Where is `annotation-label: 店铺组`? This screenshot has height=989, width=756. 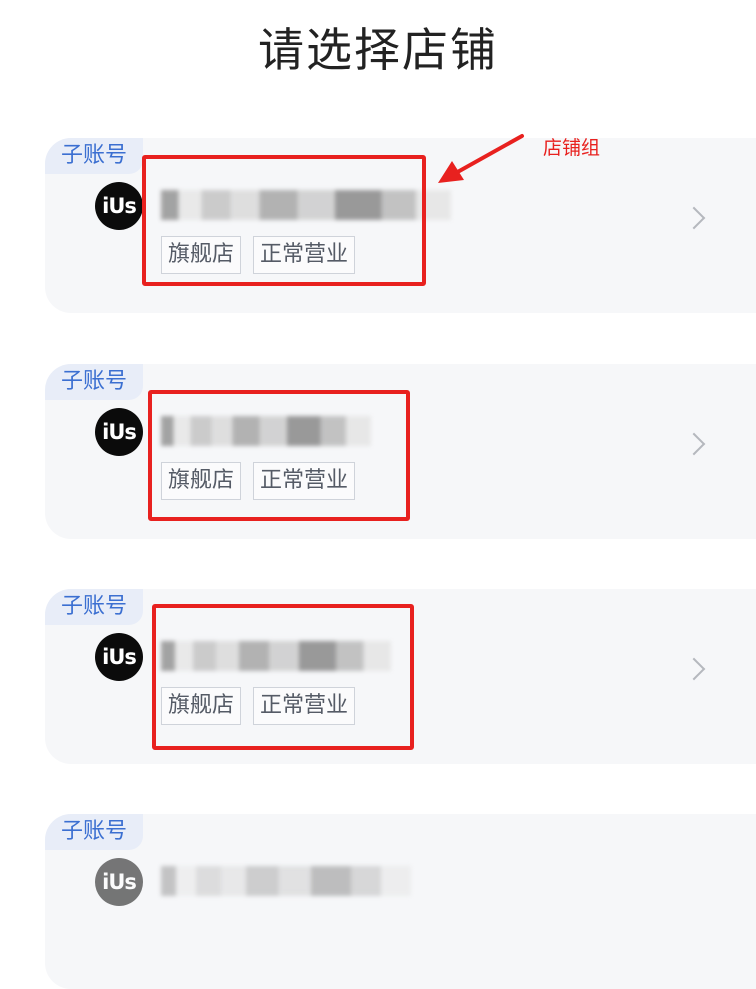
annotation-label: 店铺组 is located at coordinates (572, 148).